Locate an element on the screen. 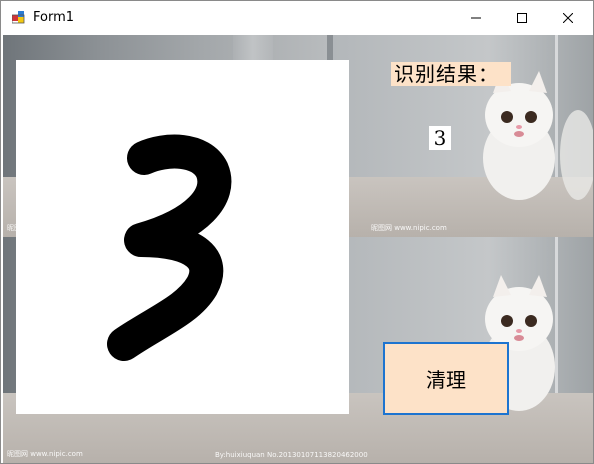 The width and height of the screenshot is (594, 464). minimize-icon is located at coordinates (476, 18).